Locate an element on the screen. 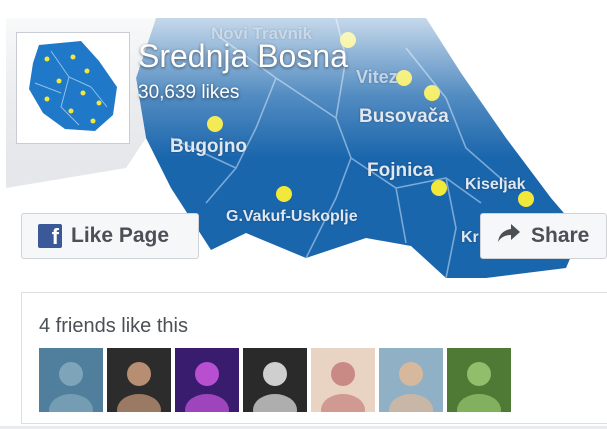 This screenshot has width=607, height=429. share-arrow-icon is located at coordinates (509, 236).